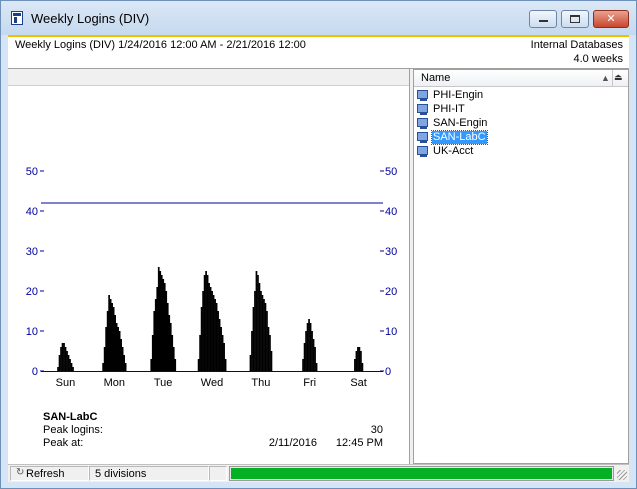 This screenshot has width=637, height=489. What do you see at coordinates (376, 430) in the screenshot?
I see `peak-logins-value: 30` at bounding box center [376, 430].